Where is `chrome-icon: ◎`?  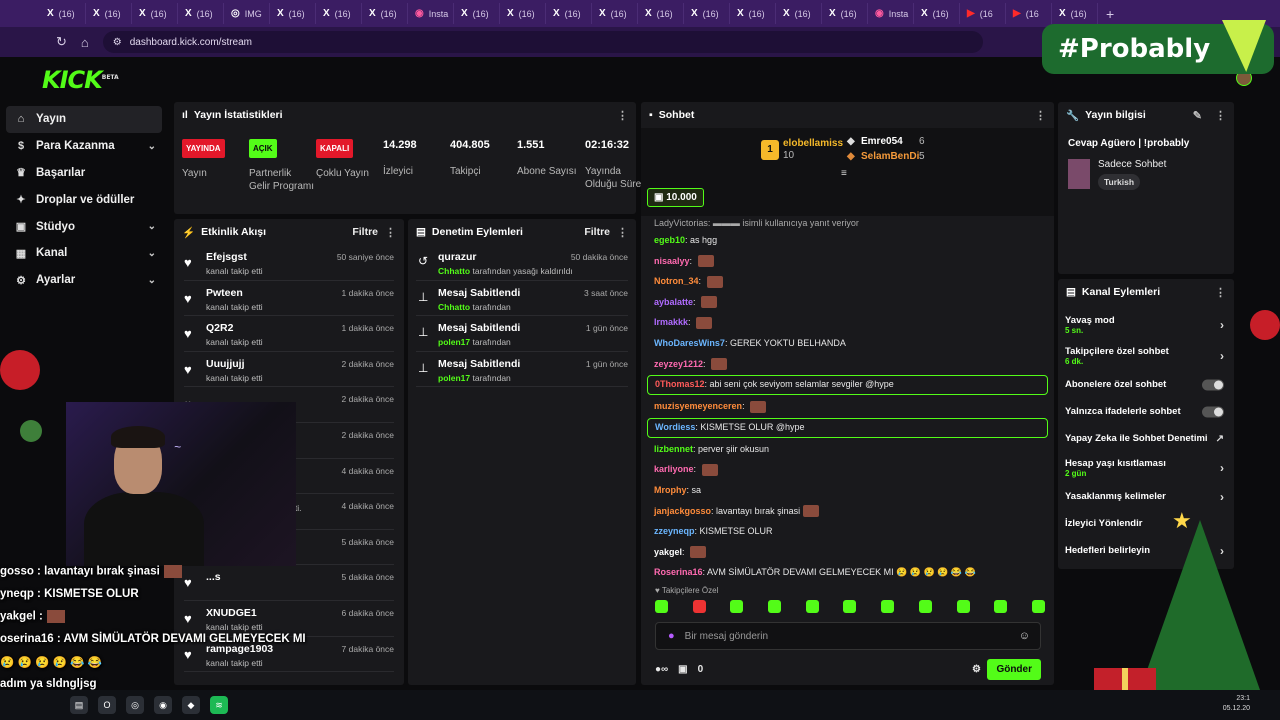
chrome-icon: ◎ is located at coordinates (135, 705).